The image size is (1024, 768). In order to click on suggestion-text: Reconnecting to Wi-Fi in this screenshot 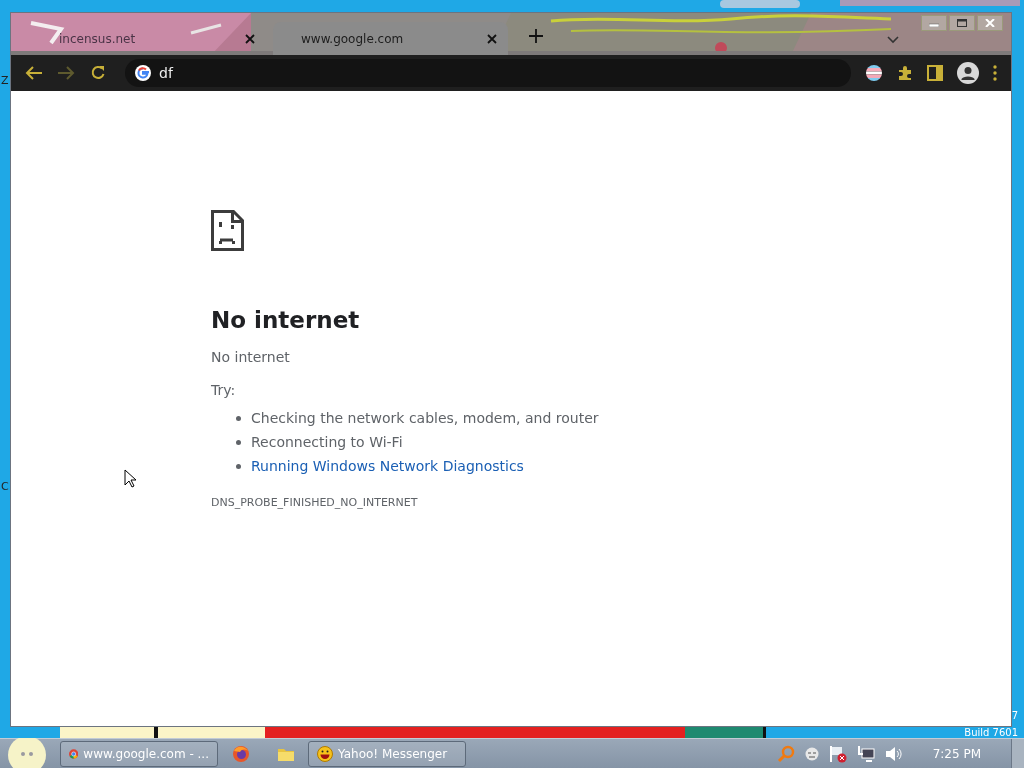, I will do `click(327, 442)`.